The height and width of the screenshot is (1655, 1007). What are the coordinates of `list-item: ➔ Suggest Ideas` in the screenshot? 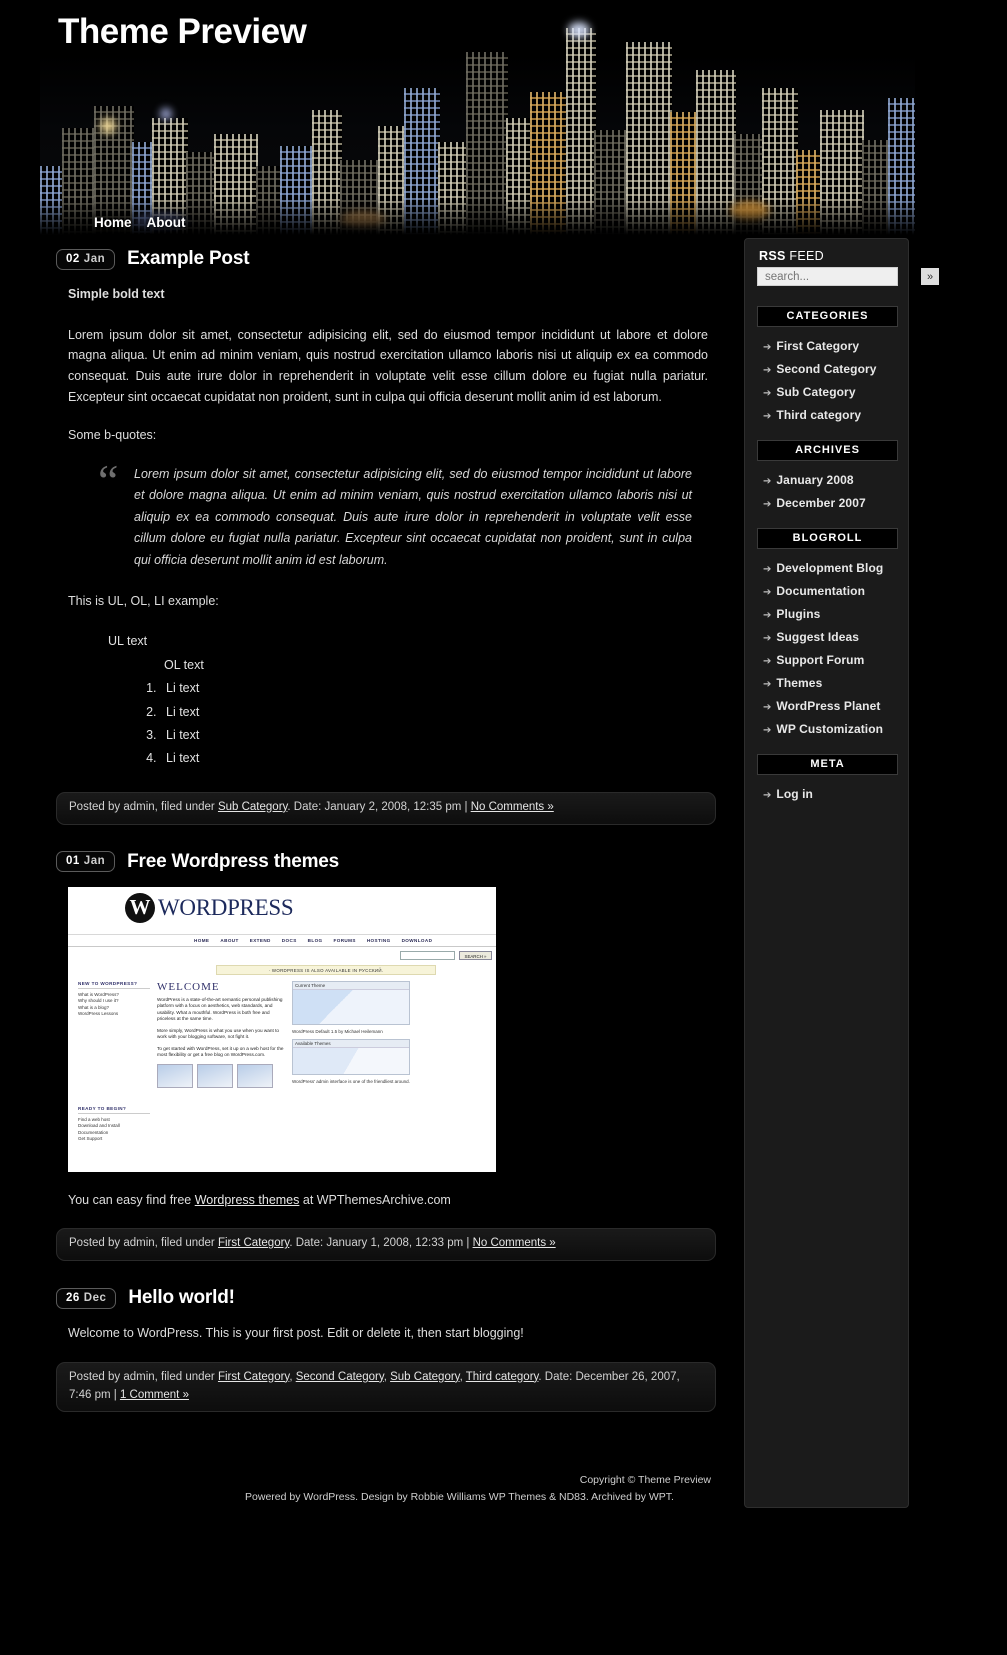 It's located at (831, 637).